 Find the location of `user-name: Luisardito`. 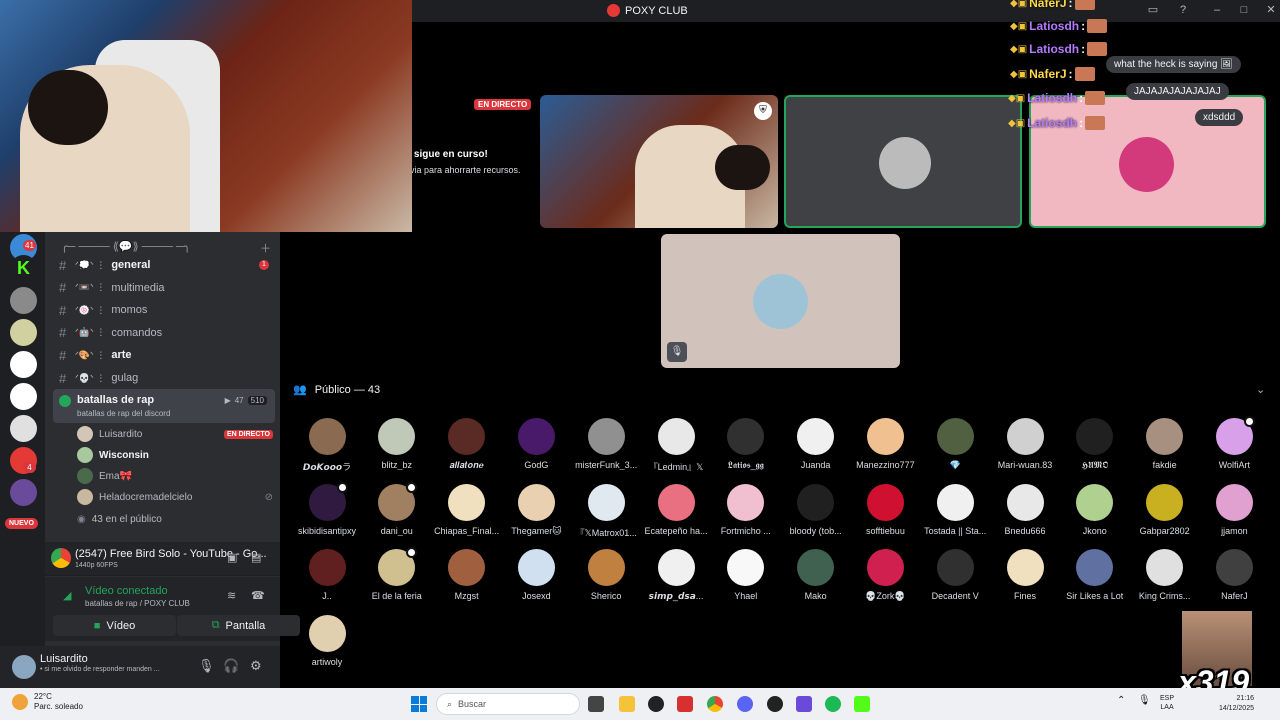

user-name: Luisardito is located at coordinates (64, 659).